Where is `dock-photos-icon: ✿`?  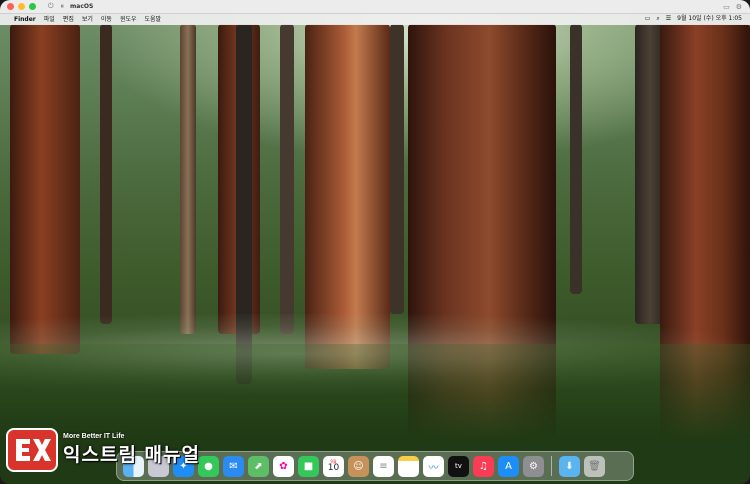 dock-photos-icon: ✿ is located at coordinates (283, 466).